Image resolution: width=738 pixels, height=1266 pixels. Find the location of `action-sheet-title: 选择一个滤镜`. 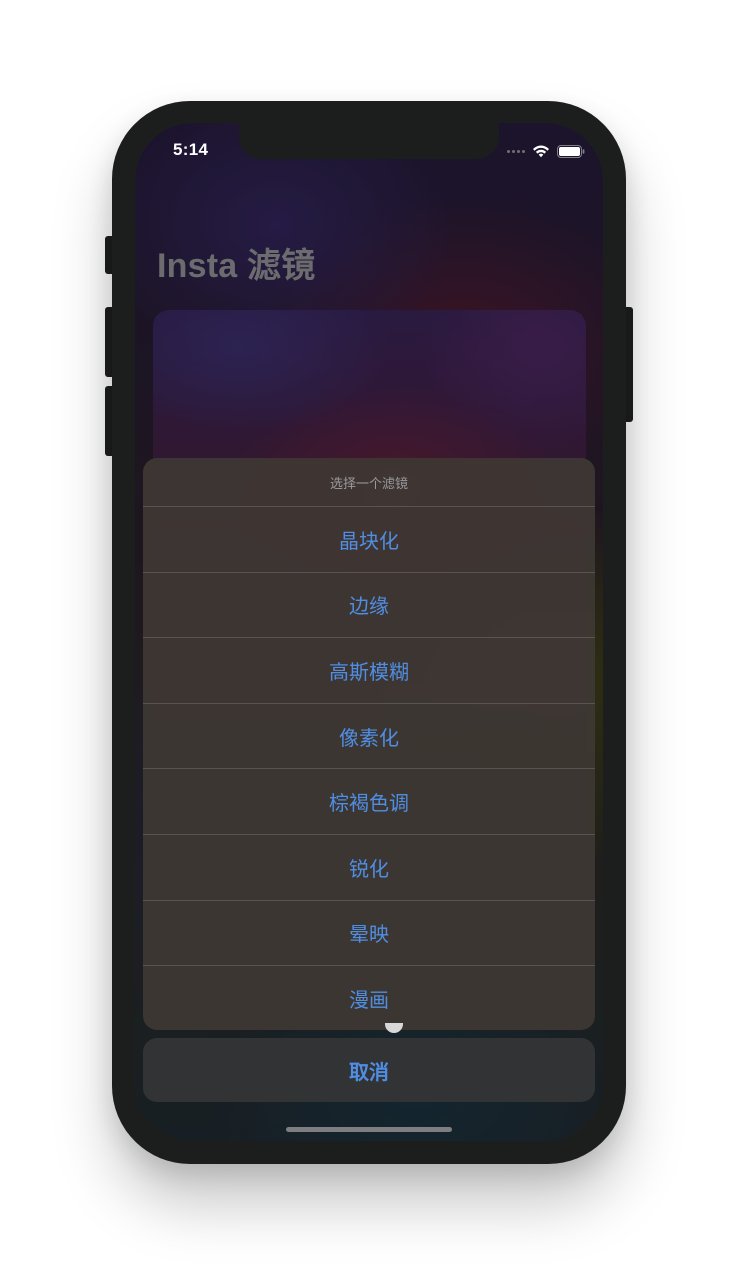

action-sheet-title: 选择一个滤镜 is located at coordinates (368, 483).